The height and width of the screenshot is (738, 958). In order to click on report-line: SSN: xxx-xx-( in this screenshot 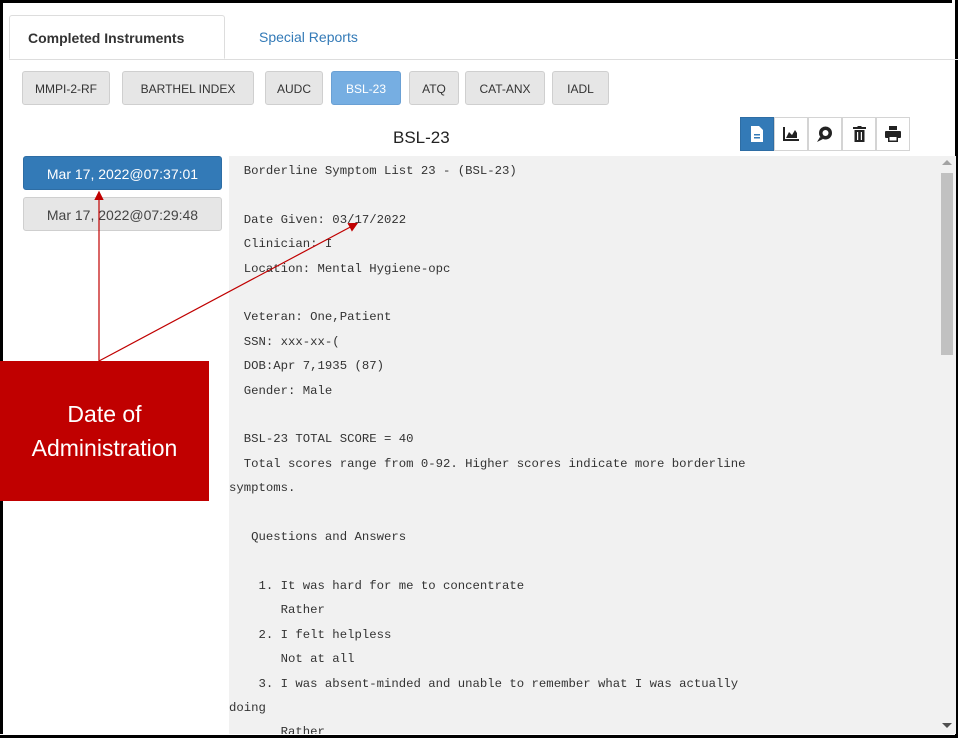, I will do `click(284, 341)`.